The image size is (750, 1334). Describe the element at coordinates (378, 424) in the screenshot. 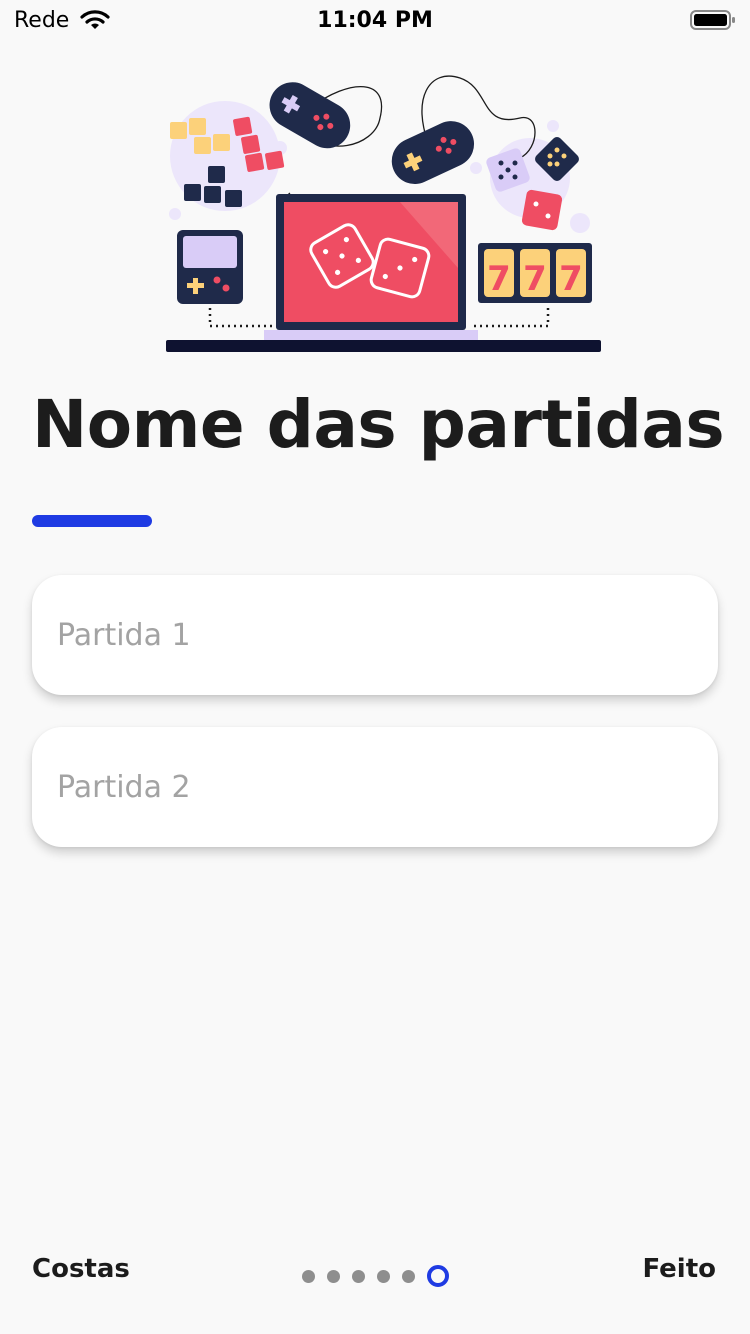

I see `page-title: Nome das partidas` at that location.